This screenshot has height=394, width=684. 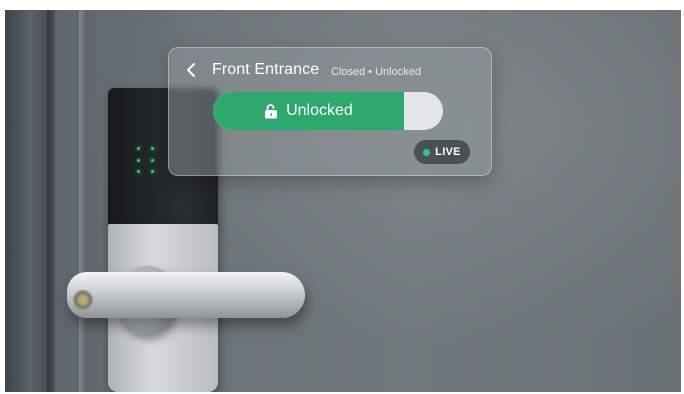 I want to click on lock-status-text: Closed • Unlocked, so click(x=376, y=72).